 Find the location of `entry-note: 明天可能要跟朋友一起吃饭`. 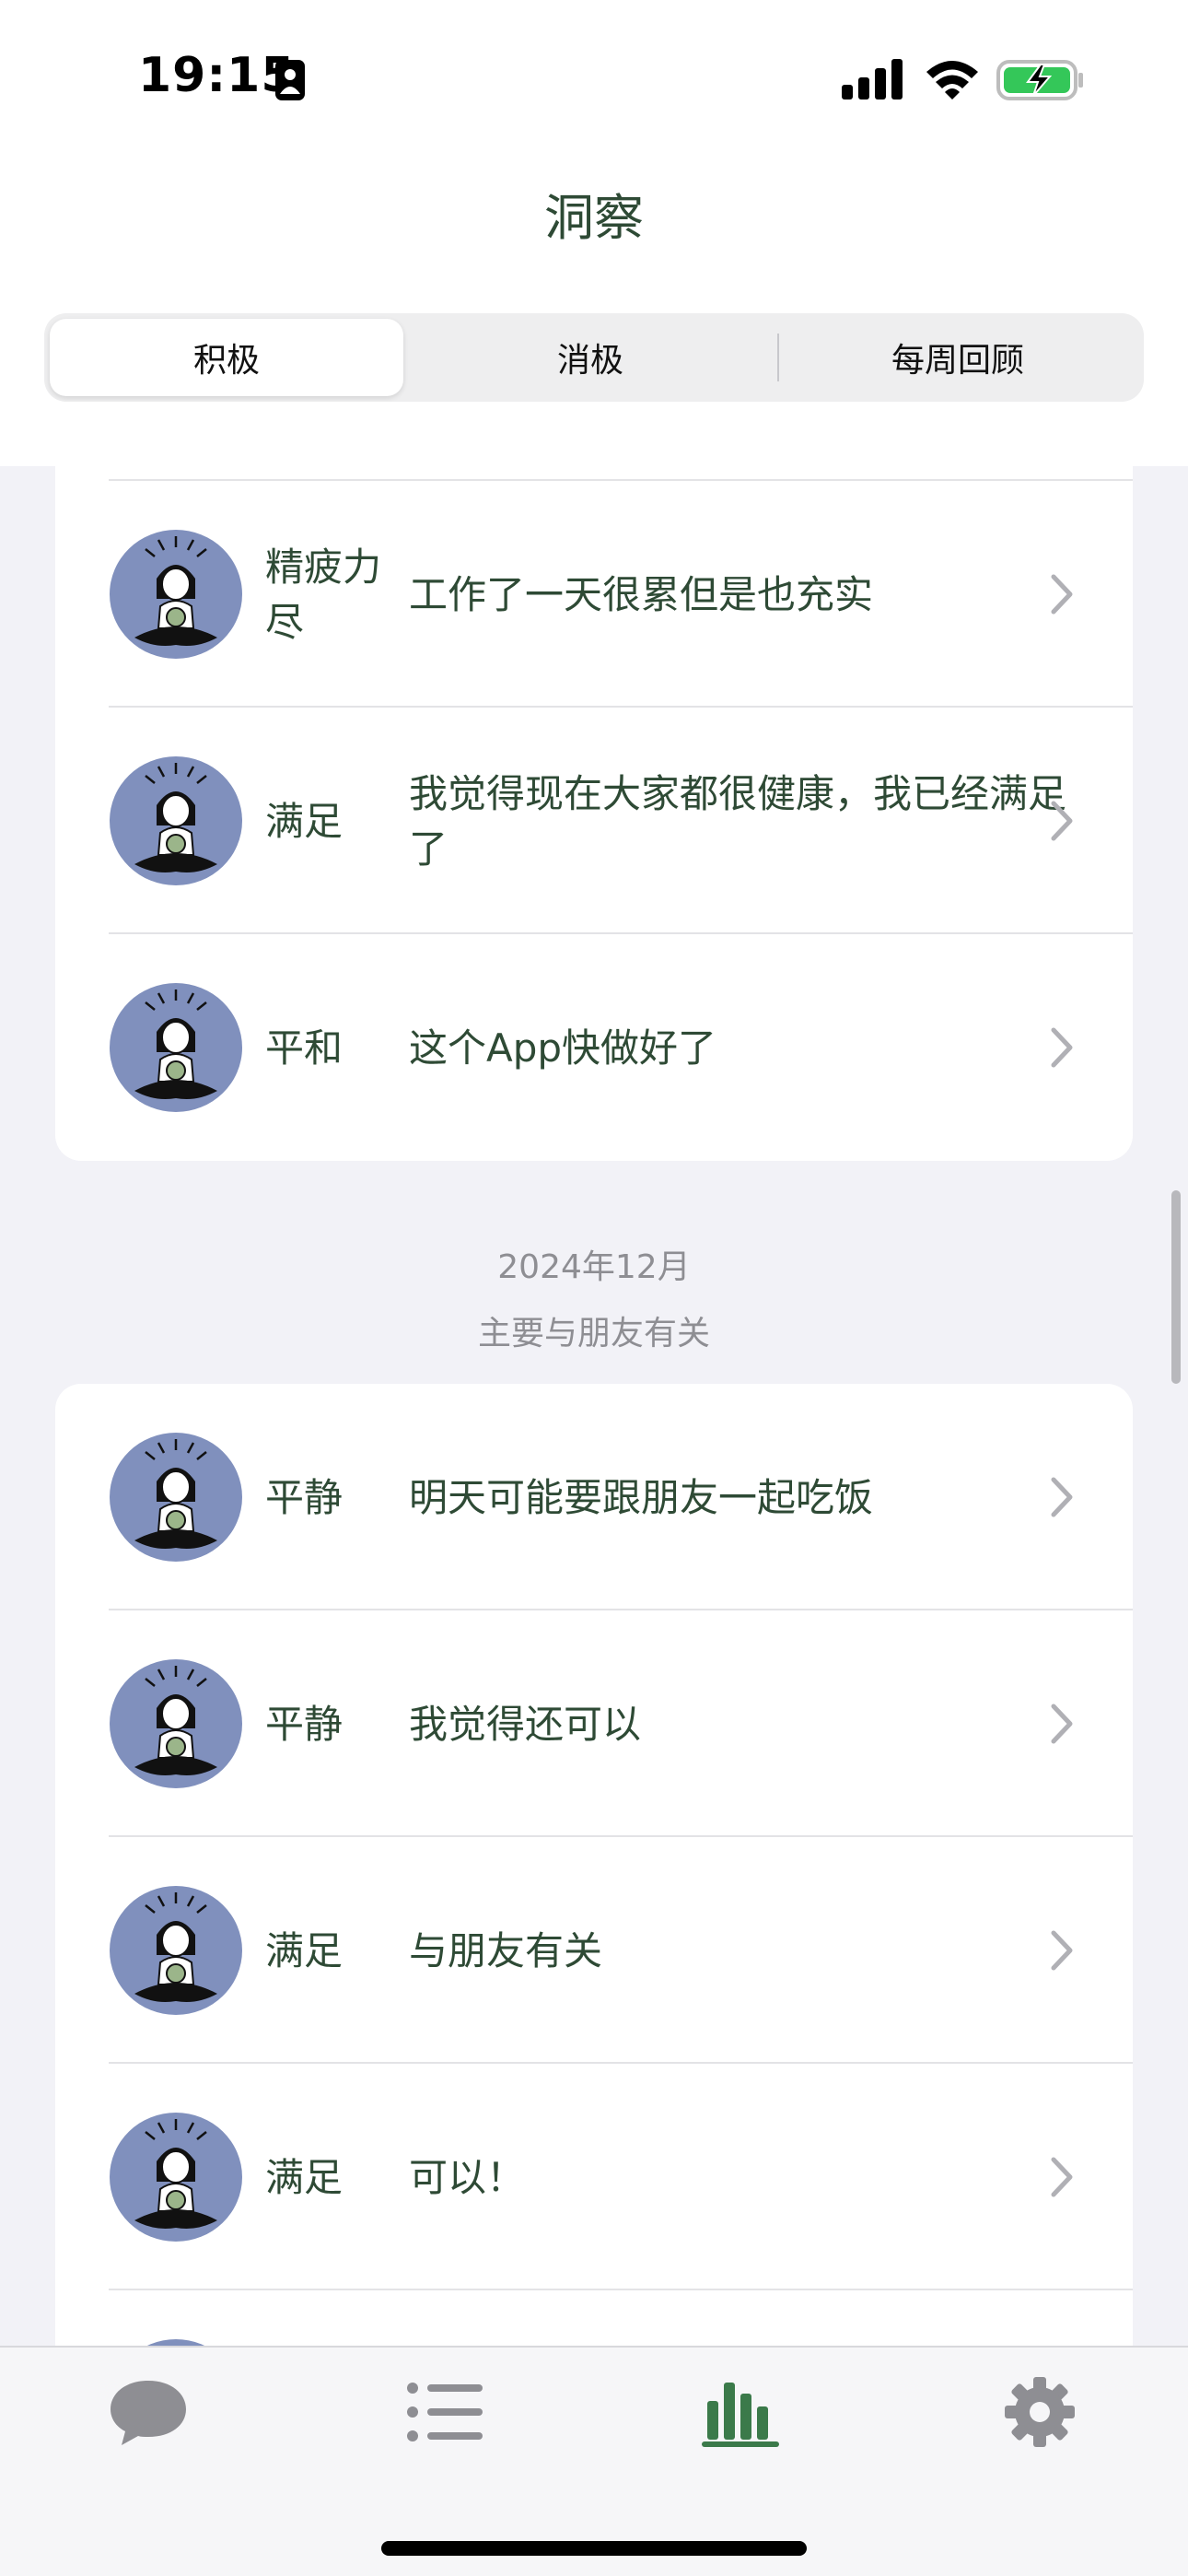

entry-note: 明天可能要跟朋友一起吃饭 is located at coordinates (641, 1498).